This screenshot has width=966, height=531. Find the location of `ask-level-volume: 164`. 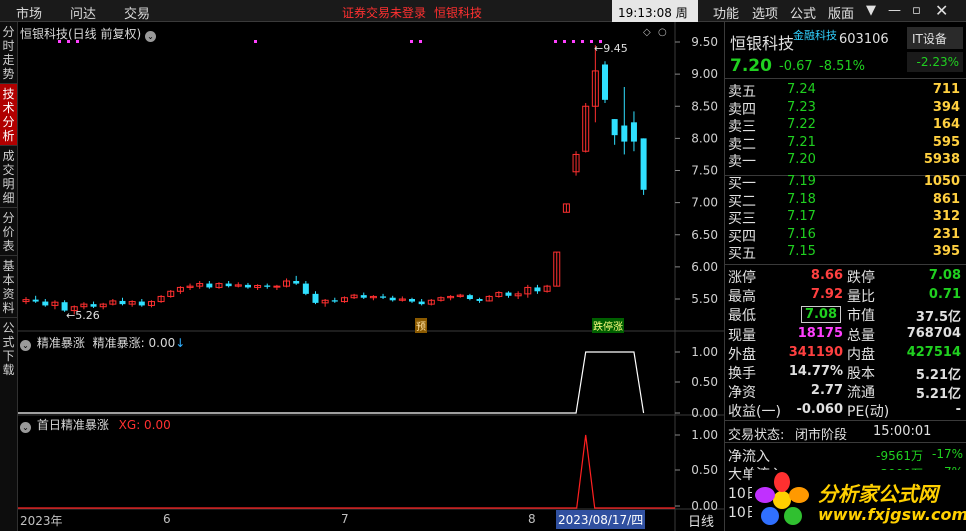

ask-level-volume: 164 is located at coordinates (946, 125).